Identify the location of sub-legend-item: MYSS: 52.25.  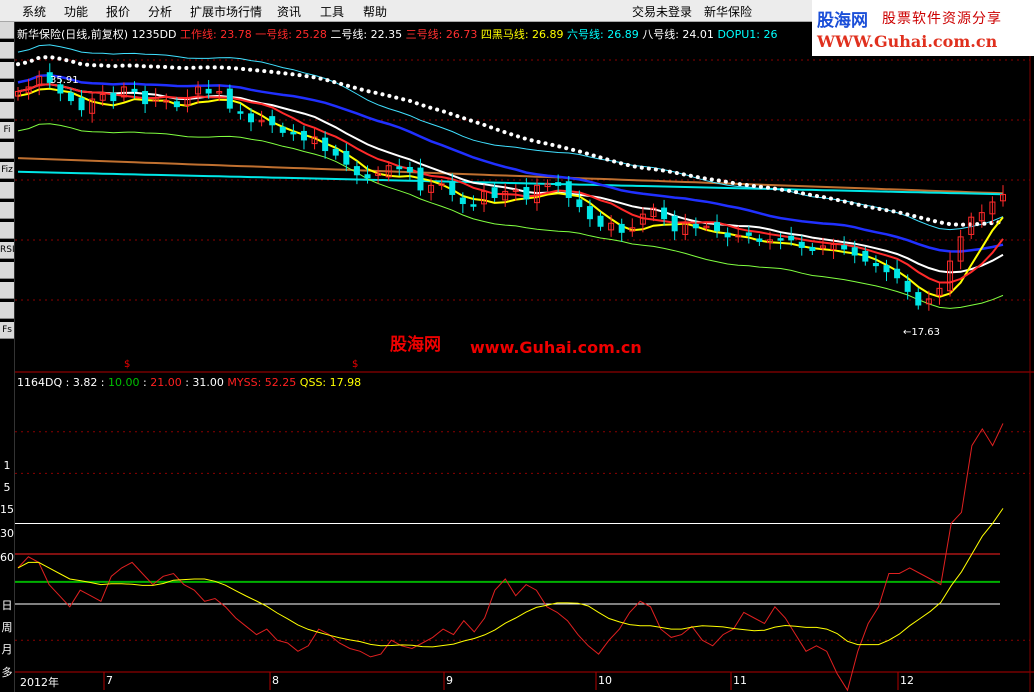
(263, 382).